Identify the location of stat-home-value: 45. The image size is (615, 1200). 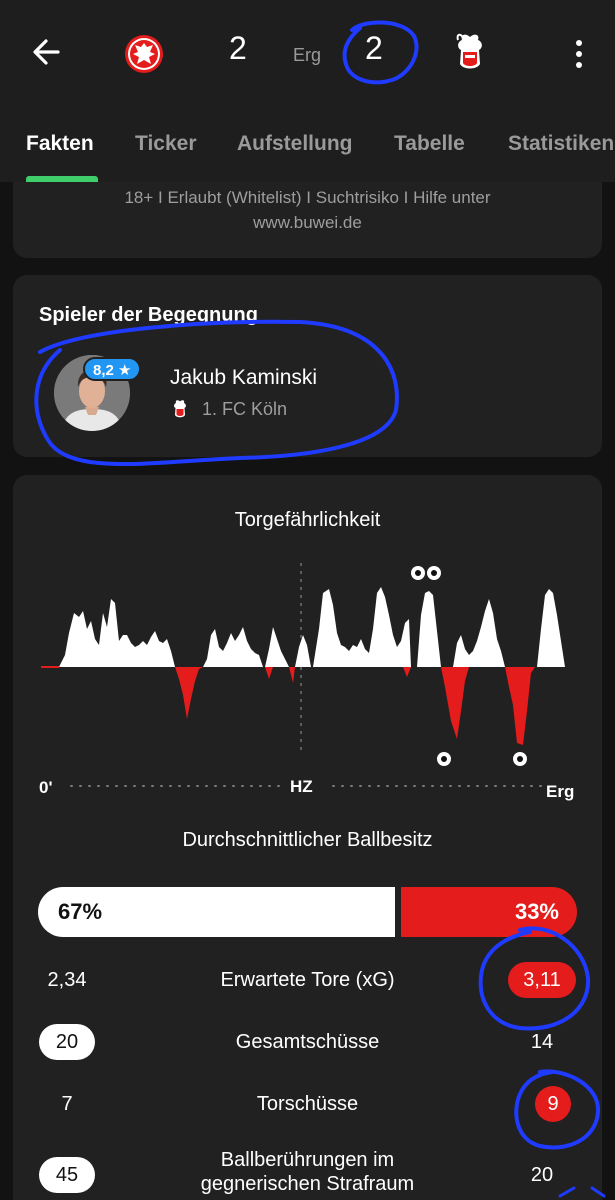
(67, 1175).